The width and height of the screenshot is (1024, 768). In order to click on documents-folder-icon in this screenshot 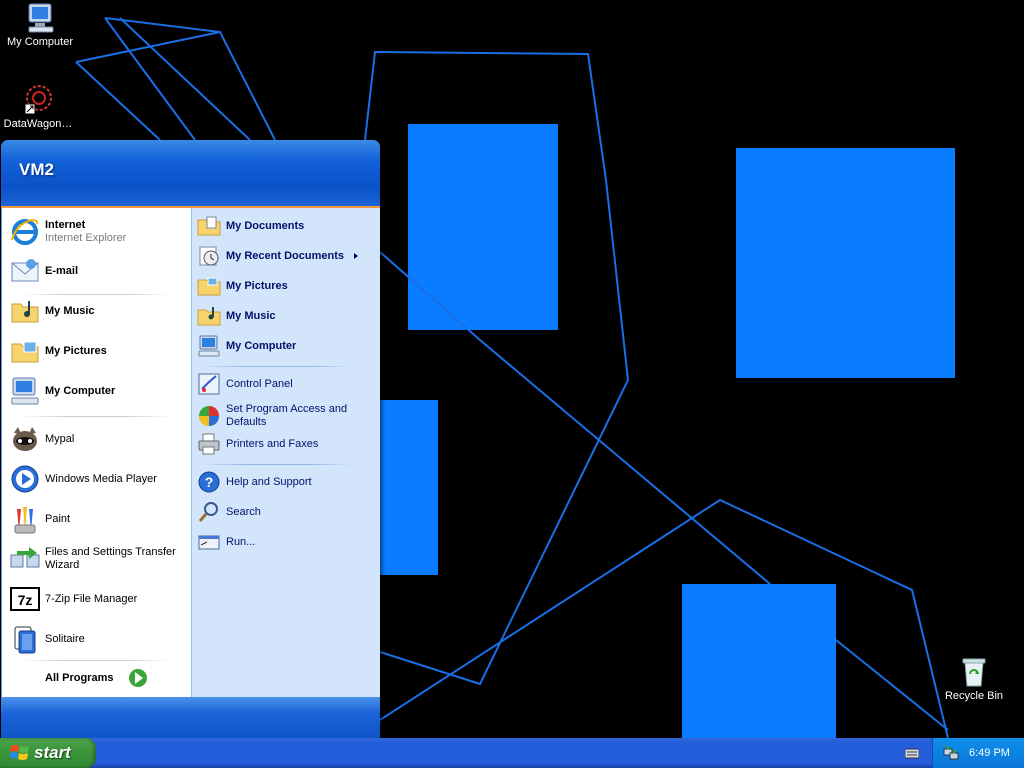, I will do `click(209, 226)`.